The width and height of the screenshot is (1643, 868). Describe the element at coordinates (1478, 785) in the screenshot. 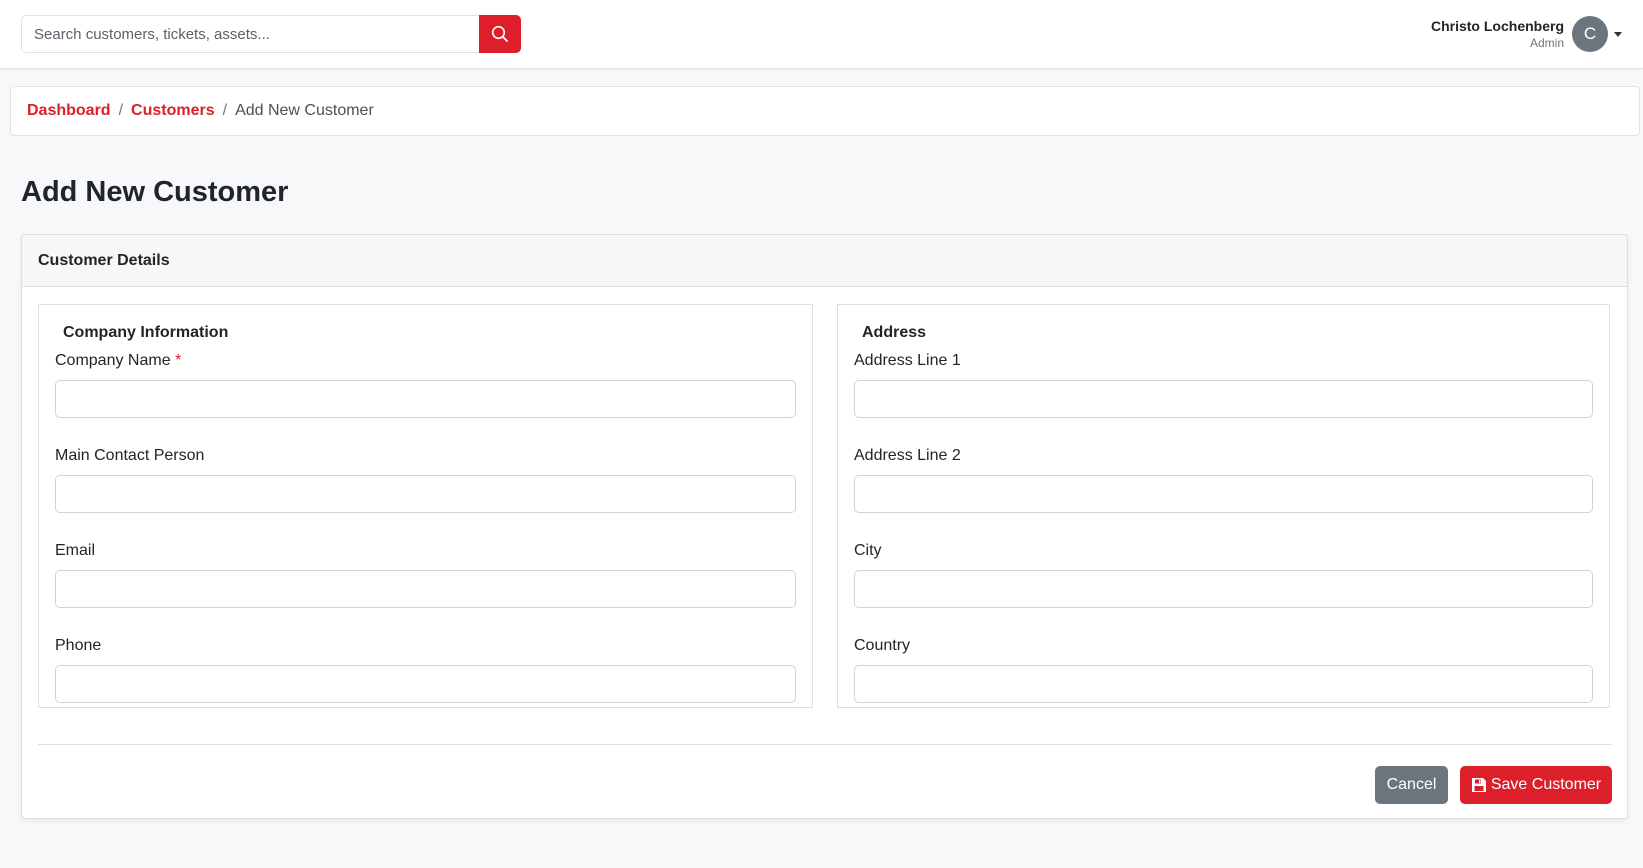

I see `save-icon` at that location.